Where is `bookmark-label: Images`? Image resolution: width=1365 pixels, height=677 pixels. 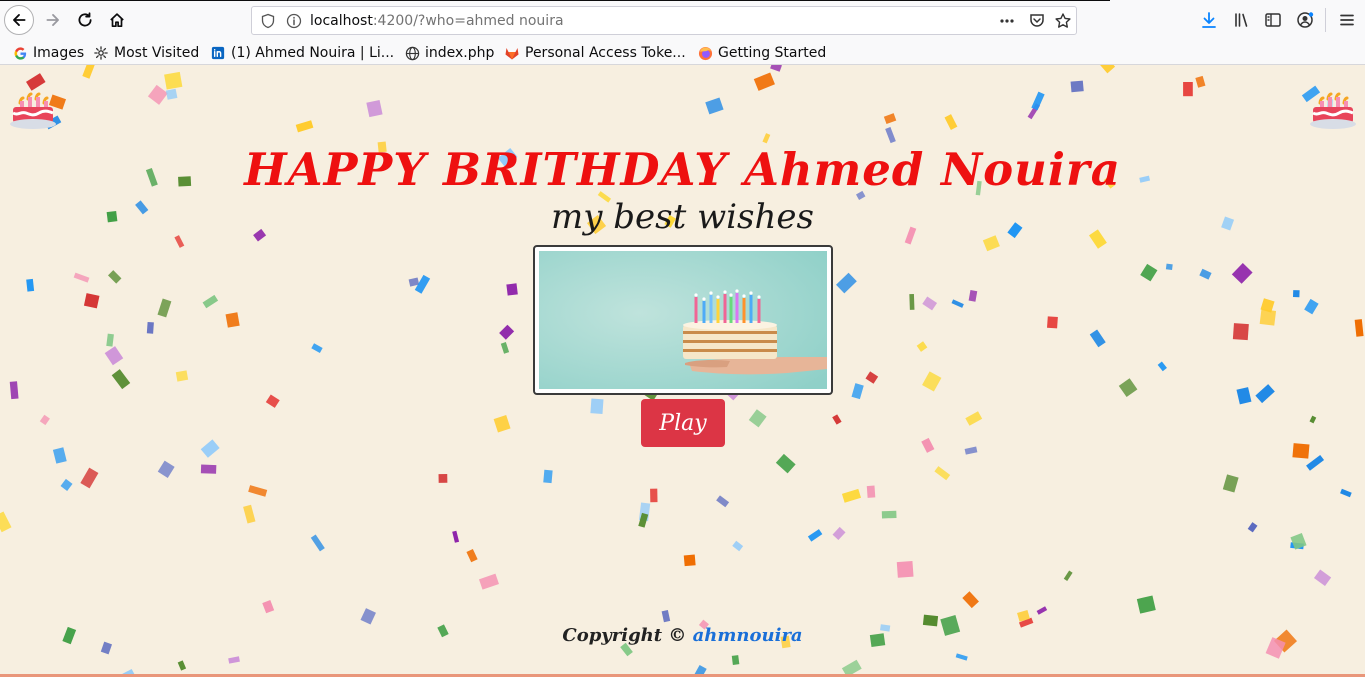
bookmark-label: Images is located at coordinates (59, 53).